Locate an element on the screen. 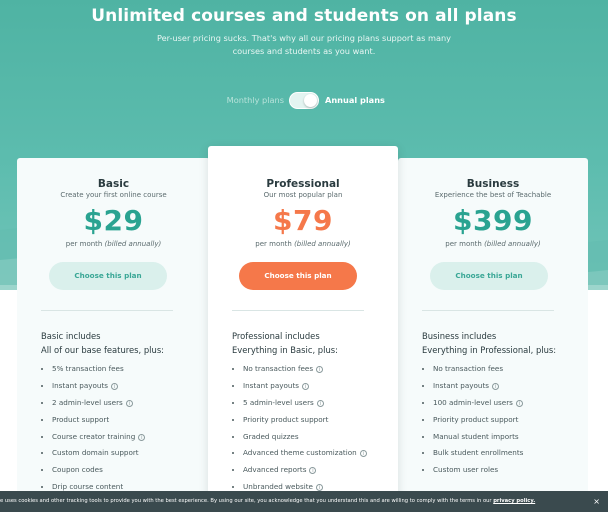 The image size is (608, 512). list-item: Product support is located at coordinates (93, 423).